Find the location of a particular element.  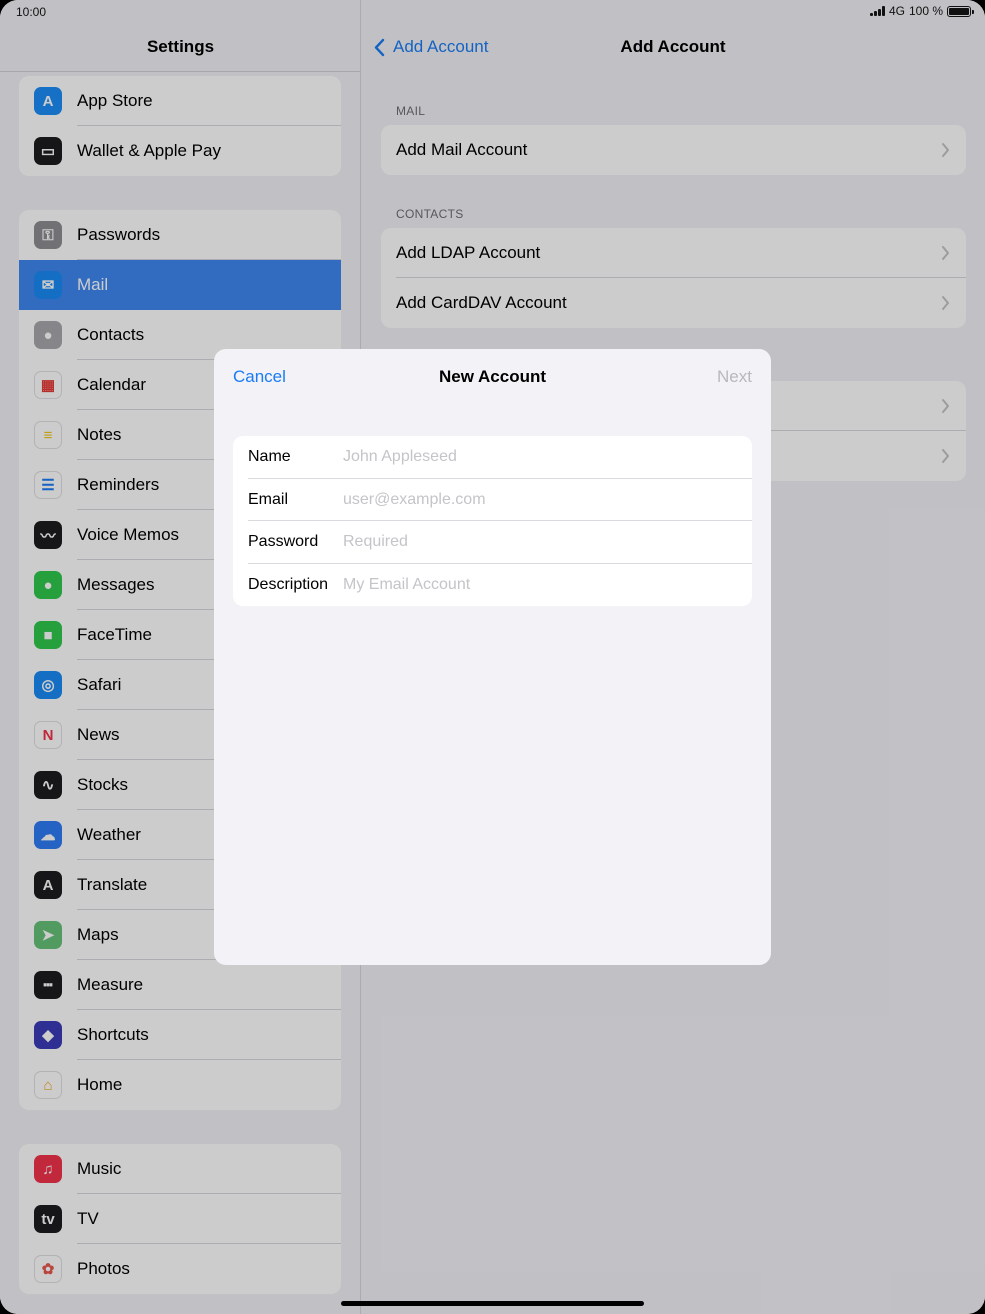

cancel-button: Cancel is located at coordinates (259, 377).